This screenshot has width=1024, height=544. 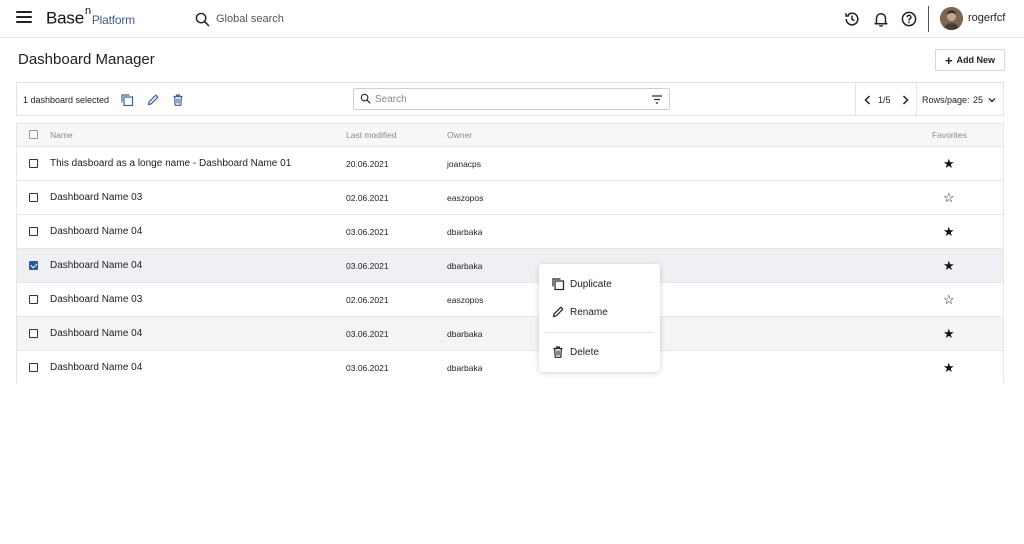 I want to click on top-bar: BasenPlatform Global search rogerfcf, so click(x=512, y=19).